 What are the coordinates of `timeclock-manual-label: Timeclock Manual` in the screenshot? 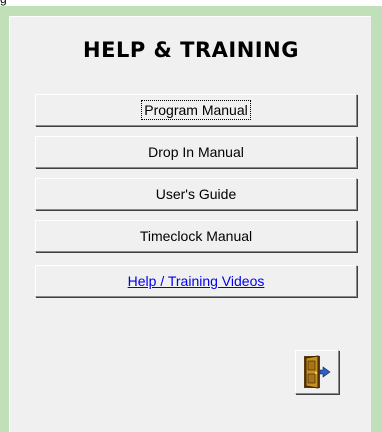 It's located at (196, 236).